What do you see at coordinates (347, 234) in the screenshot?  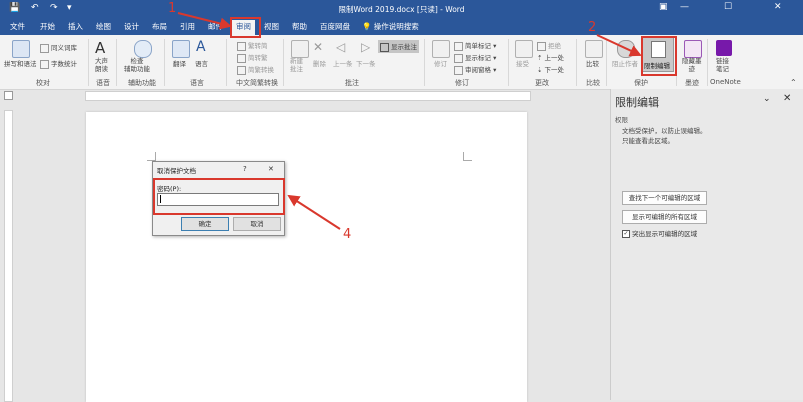 I see `annotation-number-4: 4` at bounding box center [347, 234].